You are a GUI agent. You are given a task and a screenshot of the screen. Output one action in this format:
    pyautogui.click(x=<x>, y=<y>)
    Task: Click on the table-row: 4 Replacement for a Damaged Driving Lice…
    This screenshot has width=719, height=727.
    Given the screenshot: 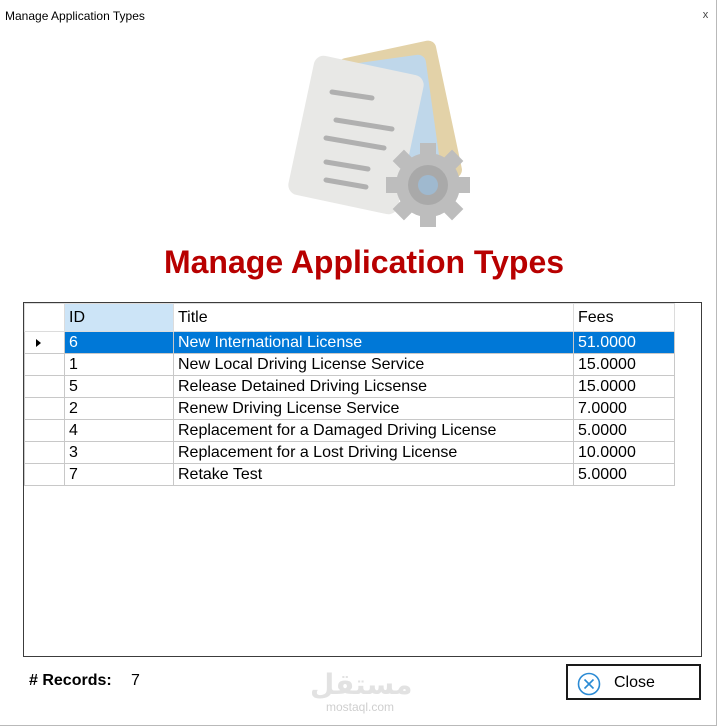 What is the action you would take?
    pyautogui.click(x=349, y=430)
    